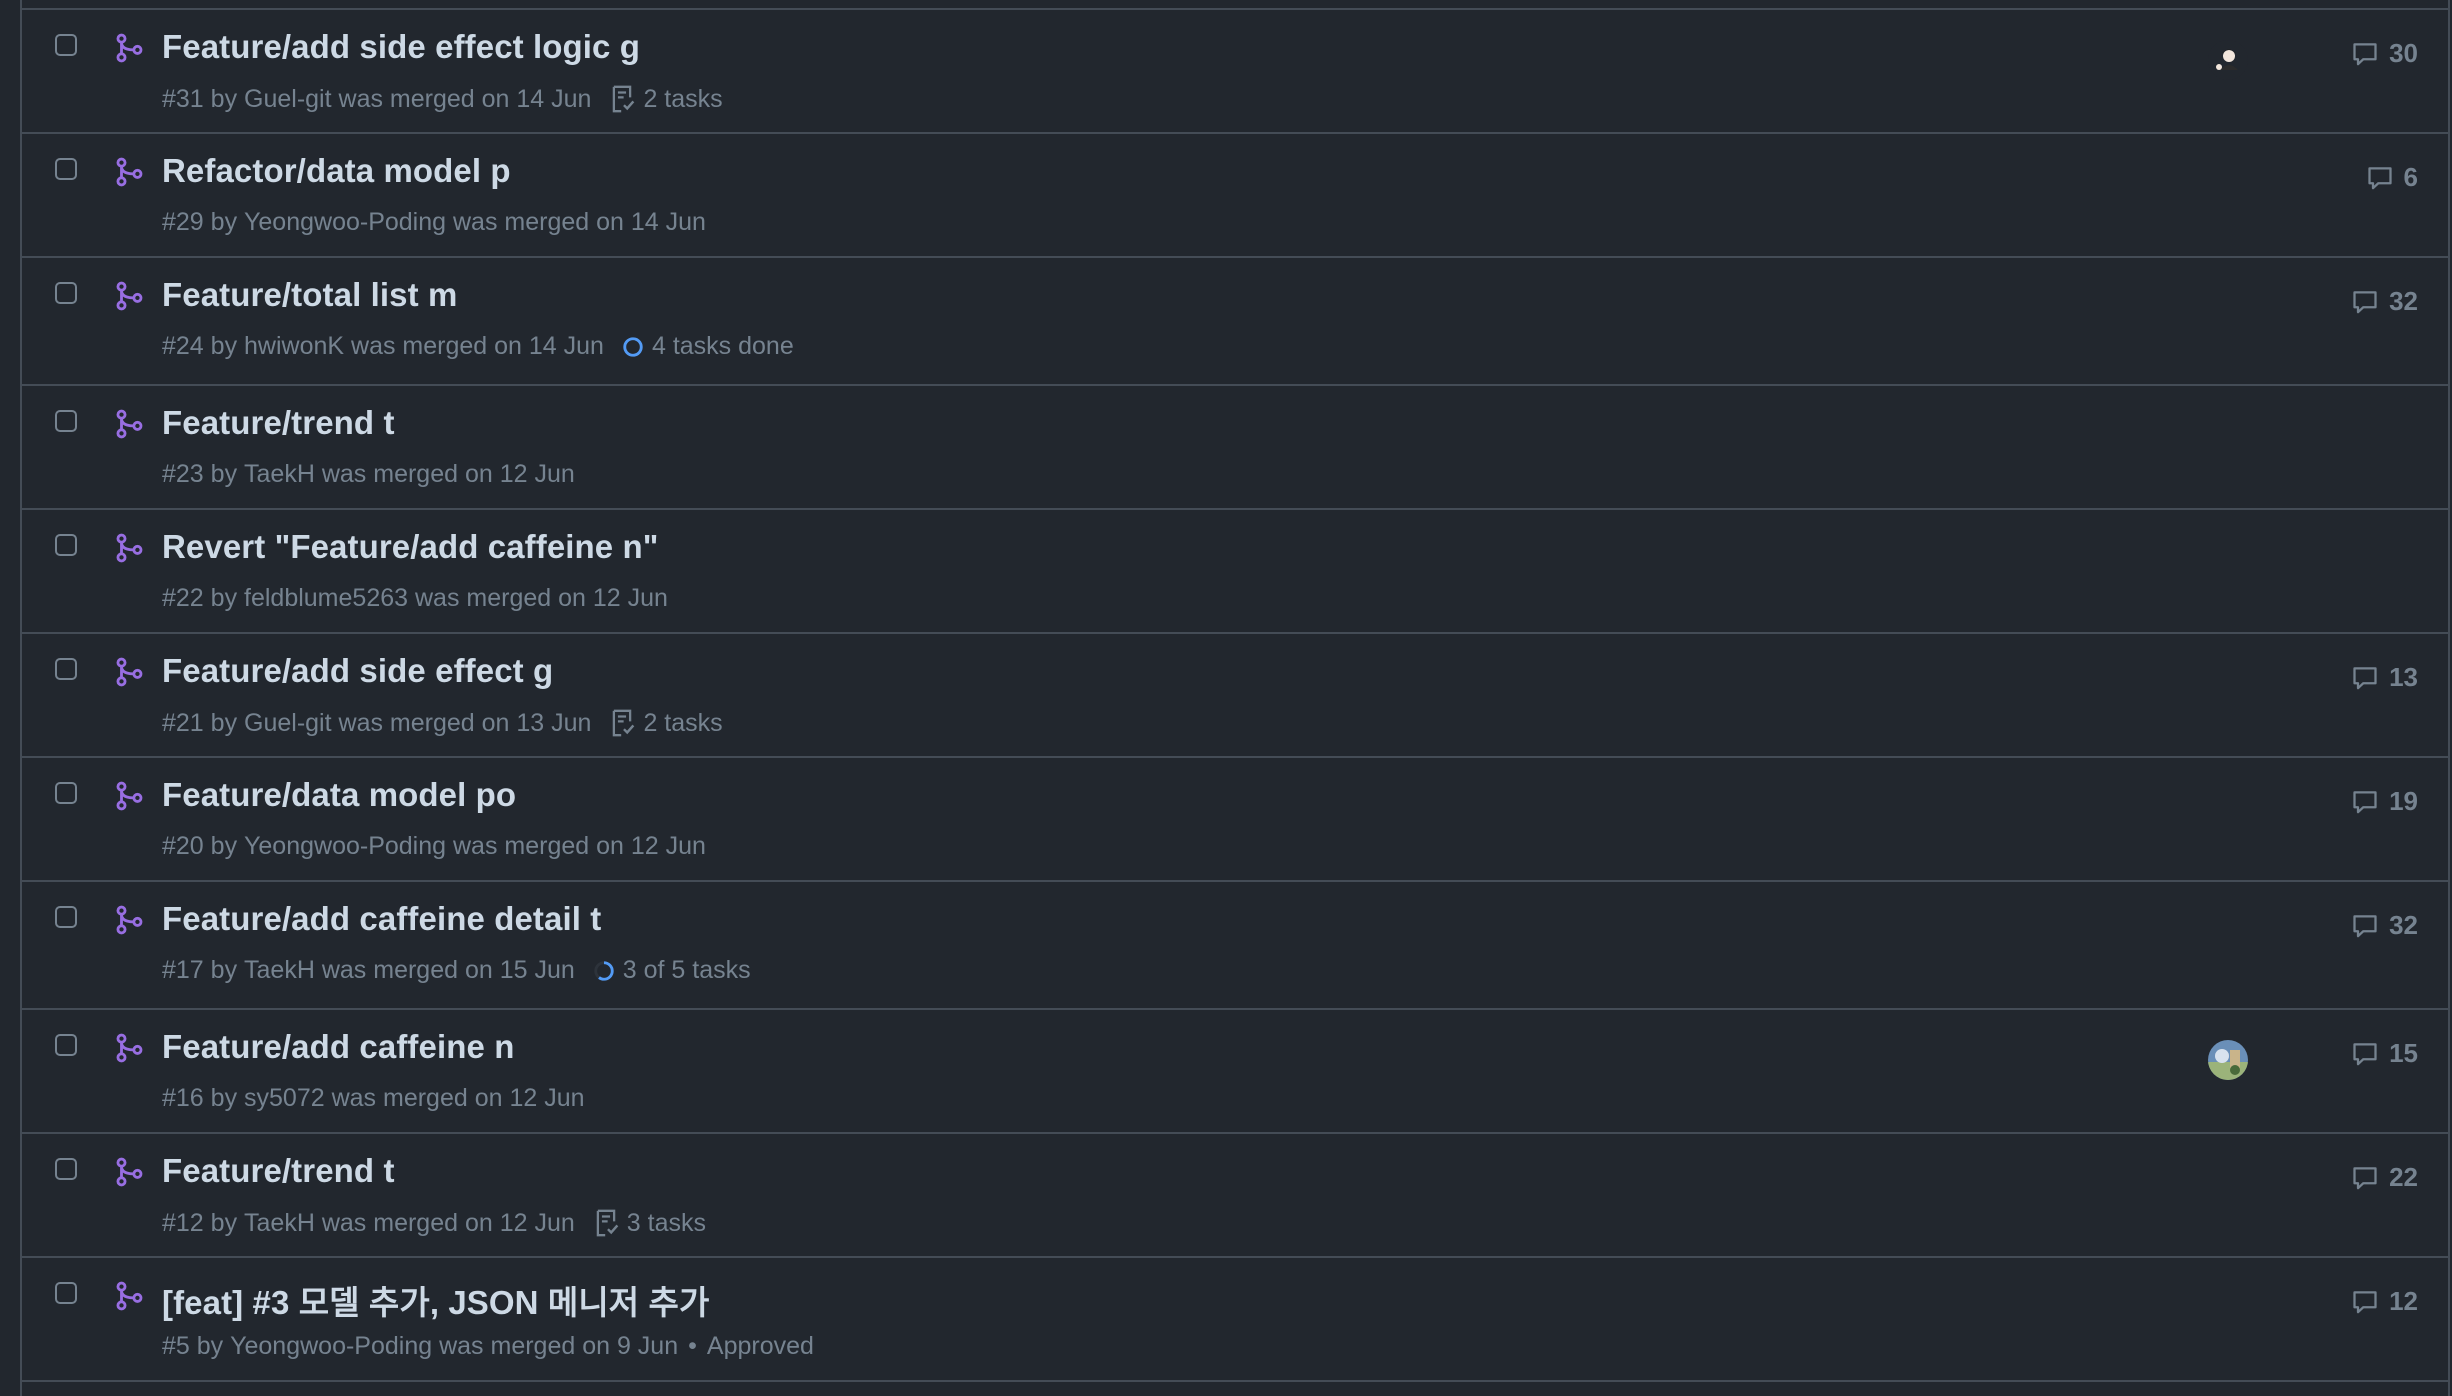  Describe the element at coordinates (284, 1098) in the screenshot. I see `author-link: sy5072` at that location.